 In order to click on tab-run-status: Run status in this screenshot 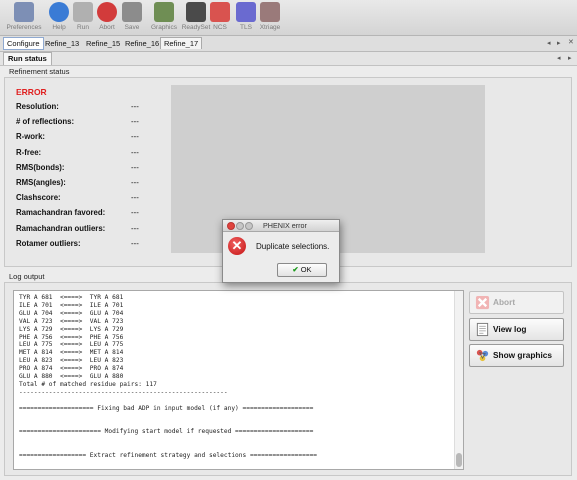, I will do `click(27, 58)`.